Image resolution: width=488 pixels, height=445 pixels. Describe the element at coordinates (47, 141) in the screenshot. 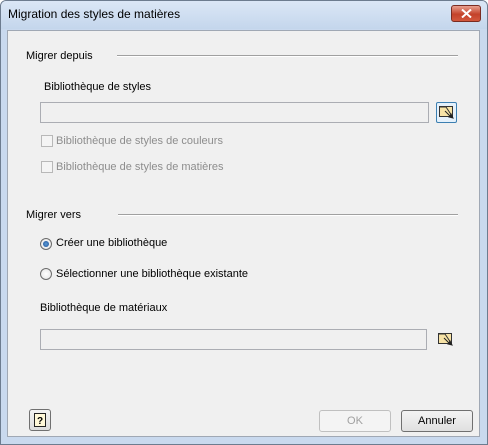

I see `color-styles-checkbox` at that location.